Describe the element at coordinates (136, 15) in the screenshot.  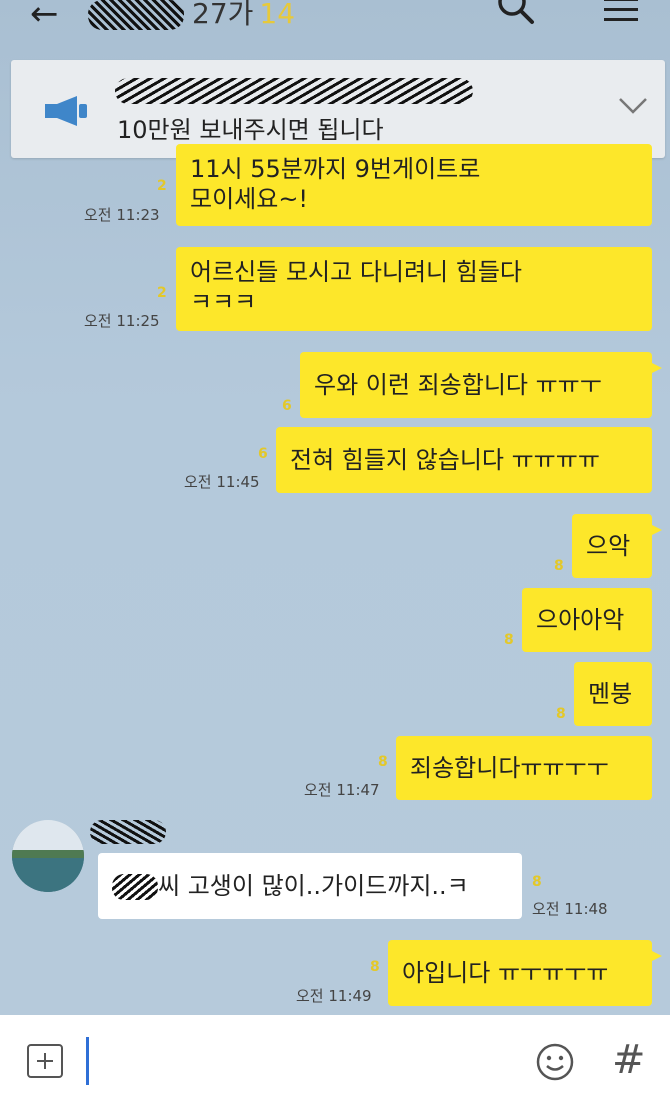
I see `redacted-room-name` at that location.